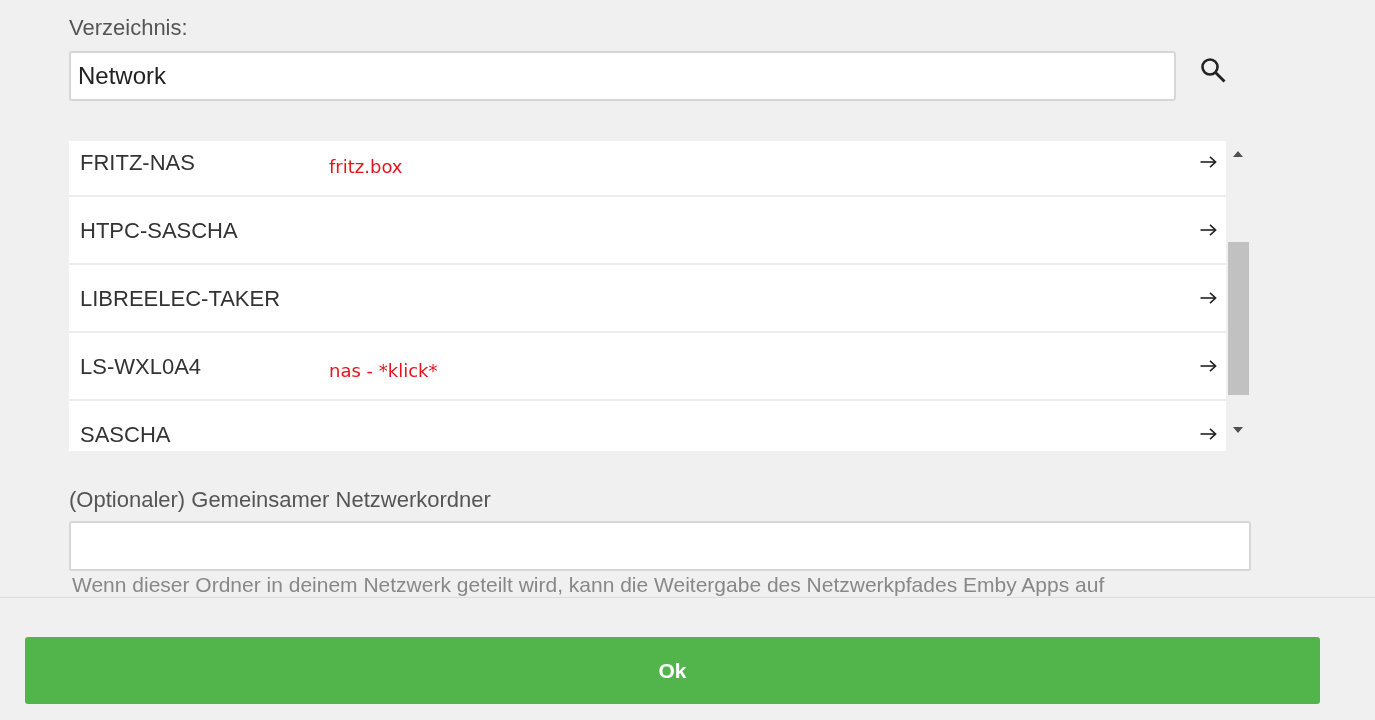  Describe the element at coordinates (647, 168) in the screenshot. I see `list-item: FRITZ-NAS fritz.box` at that location.